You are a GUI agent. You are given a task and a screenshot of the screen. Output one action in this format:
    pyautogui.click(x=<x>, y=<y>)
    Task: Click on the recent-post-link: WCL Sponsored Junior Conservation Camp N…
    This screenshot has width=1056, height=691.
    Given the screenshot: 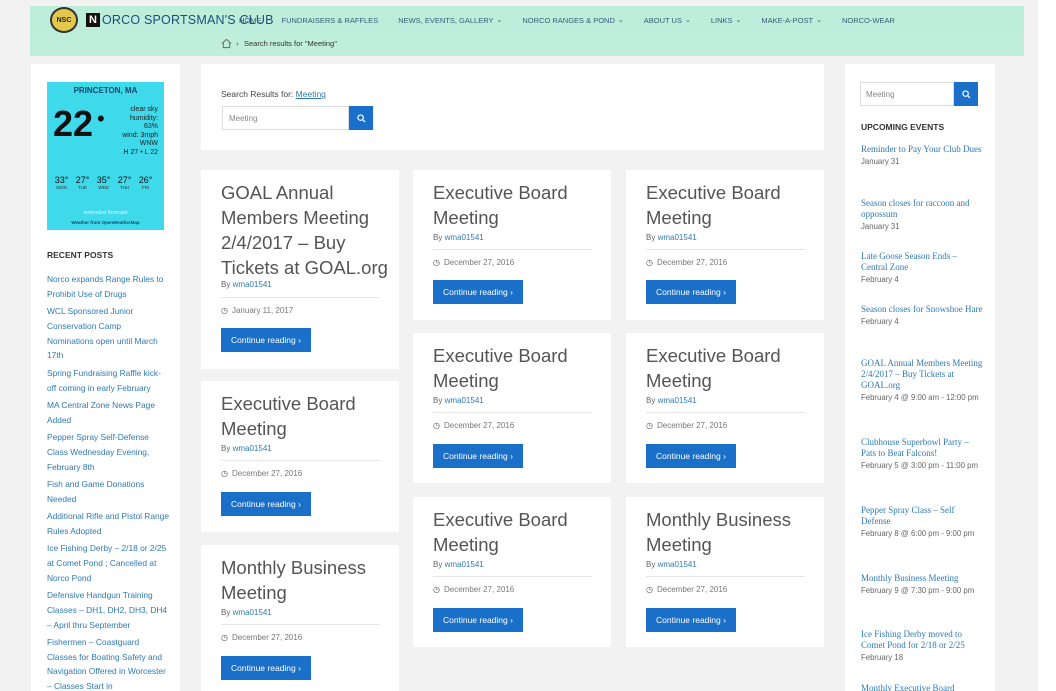 What is the action you would take?
    pyautogui.click(x=108, y=333)
    